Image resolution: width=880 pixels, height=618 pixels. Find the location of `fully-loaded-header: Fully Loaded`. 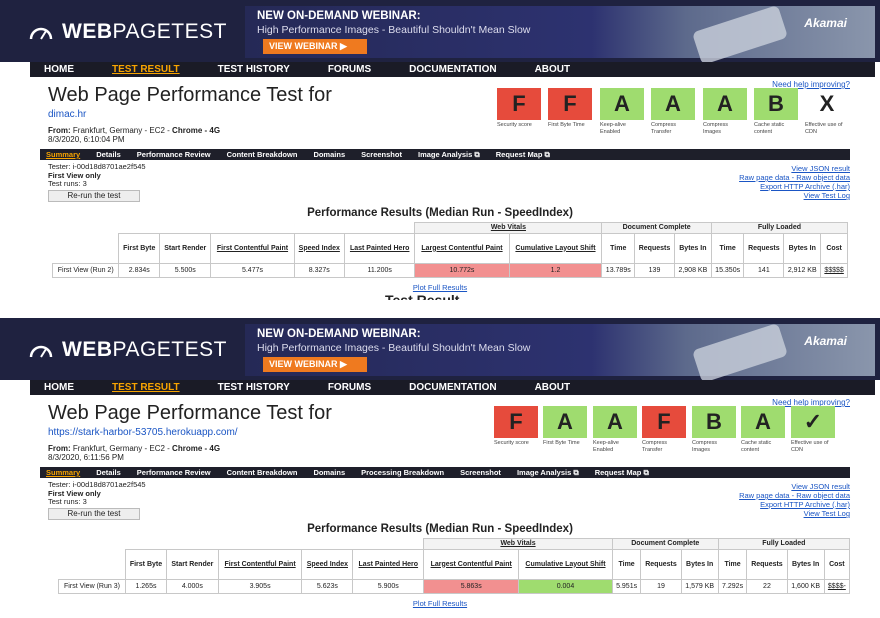

fully-loaded-header: Fully Loaded is located at coordinates (779, 228).